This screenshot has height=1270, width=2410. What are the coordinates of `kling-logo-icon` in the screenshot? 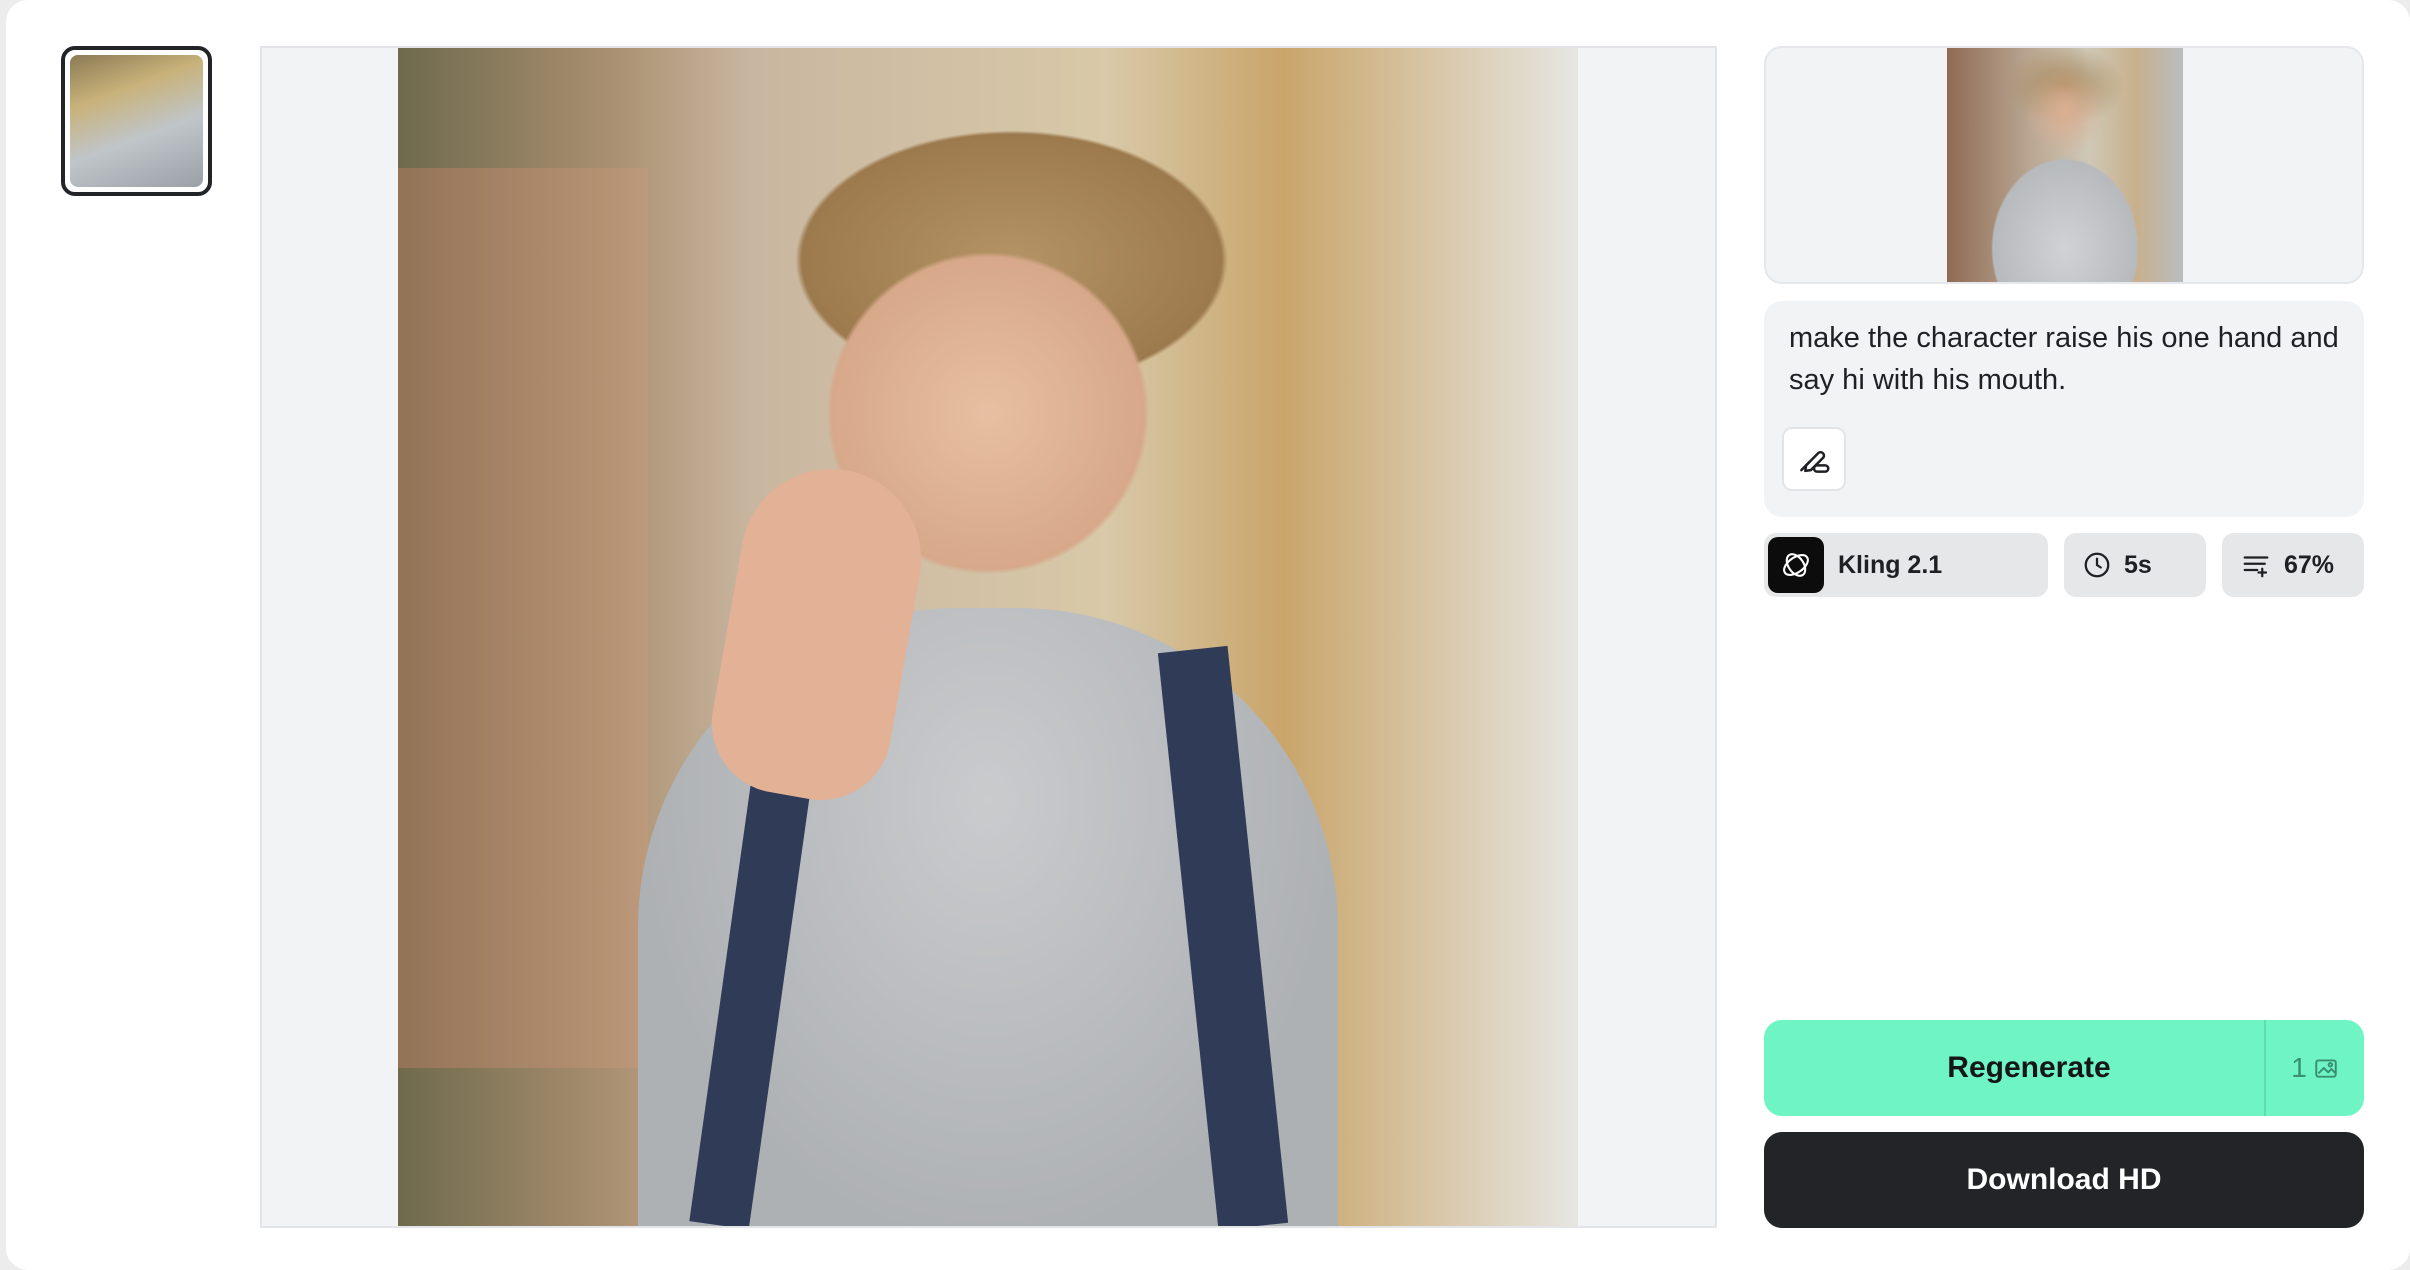 It's located at (1796, 565).